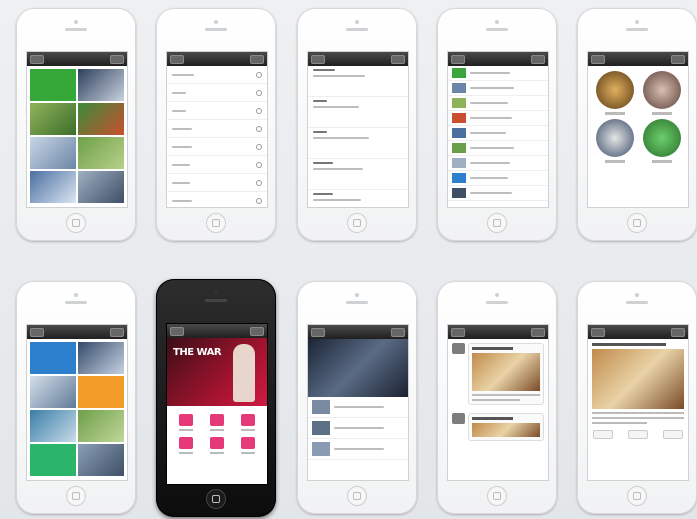  What do you see at coordinates (185, 443) in the screenshot?
I see `cart-icon` at bounding box center [185, 443].